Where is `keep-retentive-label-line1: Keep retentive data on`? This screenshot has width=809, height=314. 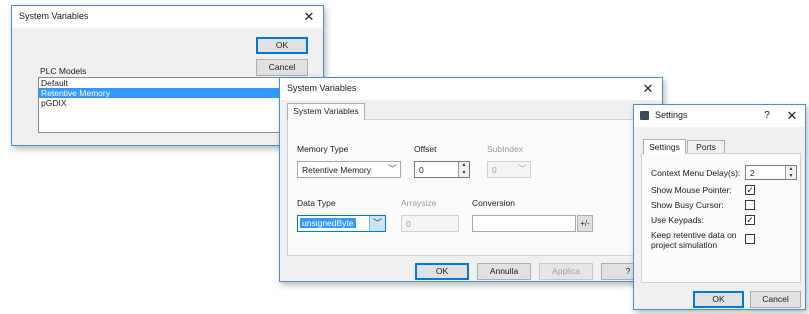
keep-retentive-label-line1: Keep retentive data on is located at coordinates (694, 235).